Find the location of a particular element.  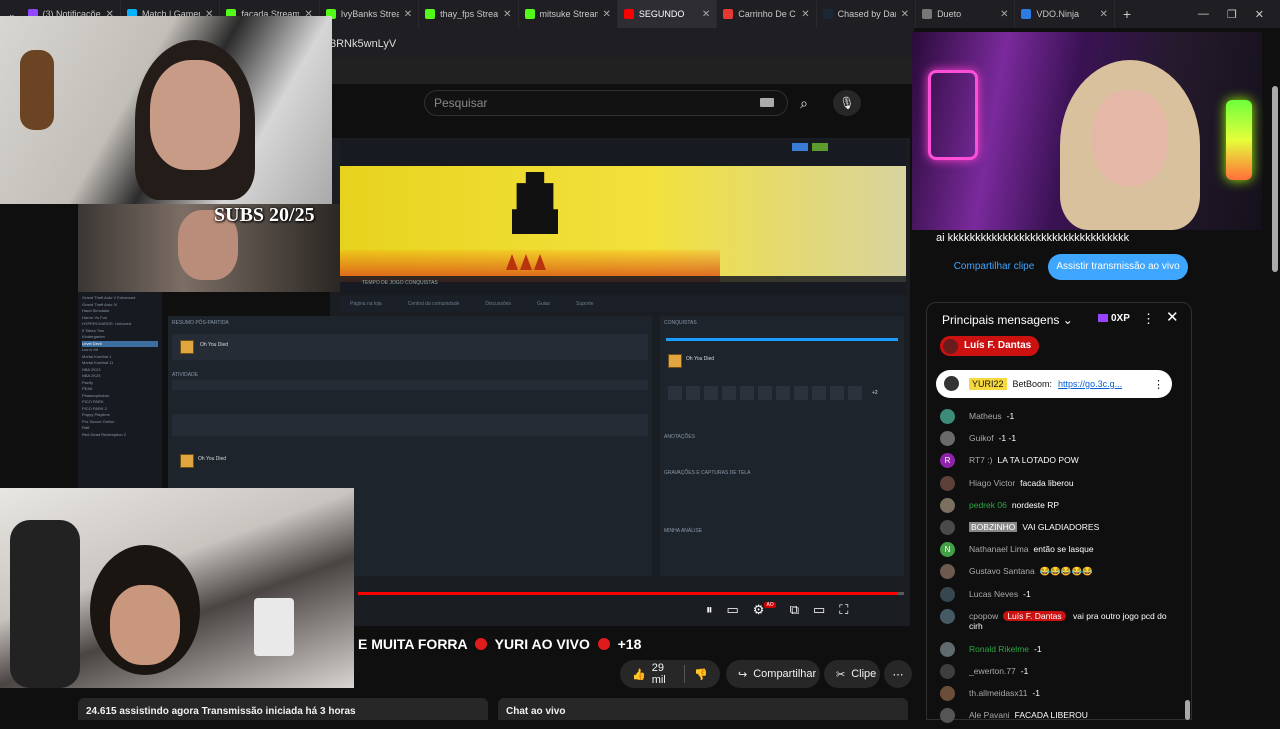

chat-scrollbar is located at coordinates (1187, 545).